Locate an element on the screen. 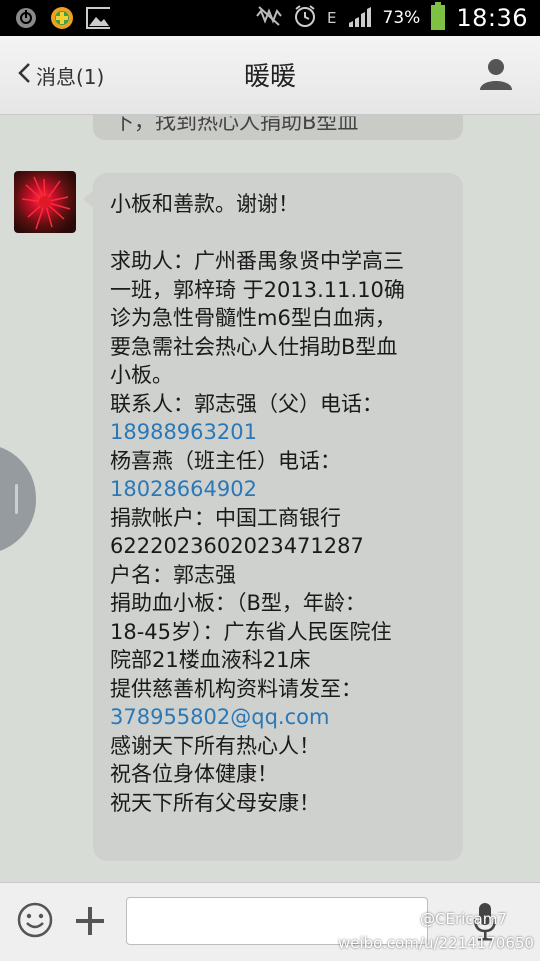 The image size is (540, 961). battery-icon is located at coordinates (438, 18).